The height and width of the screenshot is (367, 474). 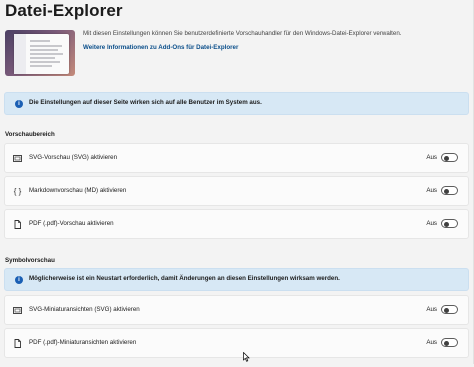 I want to click on toggle-svg-thumbnails, so click(x=449, y=309).